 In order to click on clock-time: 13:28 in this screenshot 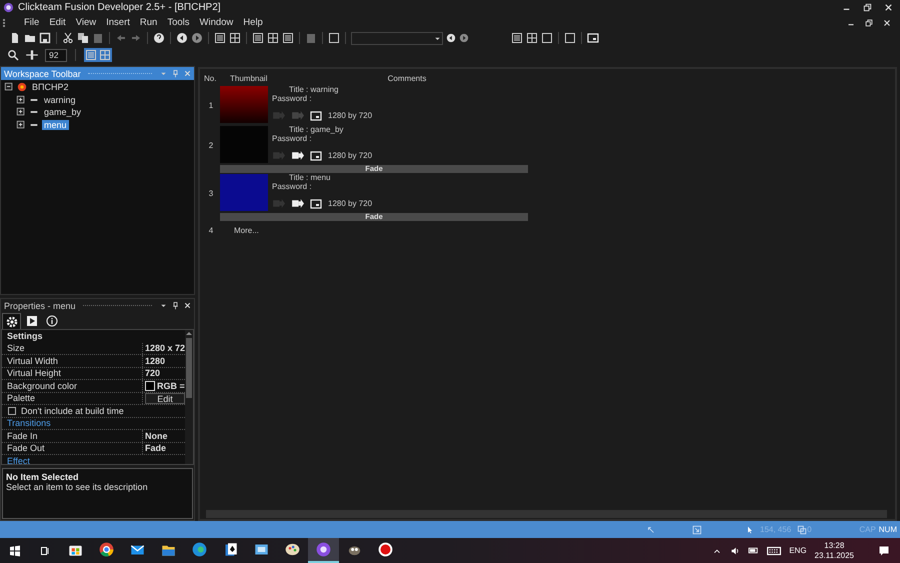, I will do `click(834, 545)`.